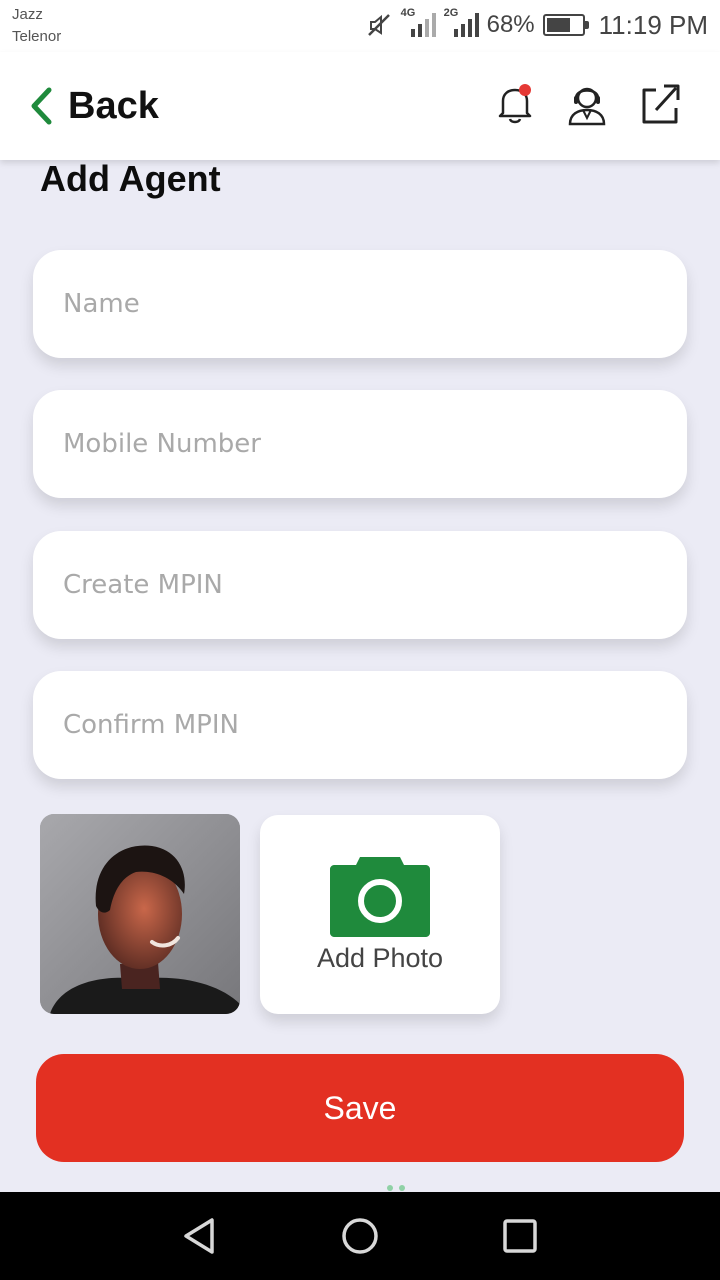 Image resolution: width=720 pixels, height=1280 pixels. What do you see at coordinates (380, 897) in the screenshot?
I see `camera-icon` at bounding box center [380, 897].